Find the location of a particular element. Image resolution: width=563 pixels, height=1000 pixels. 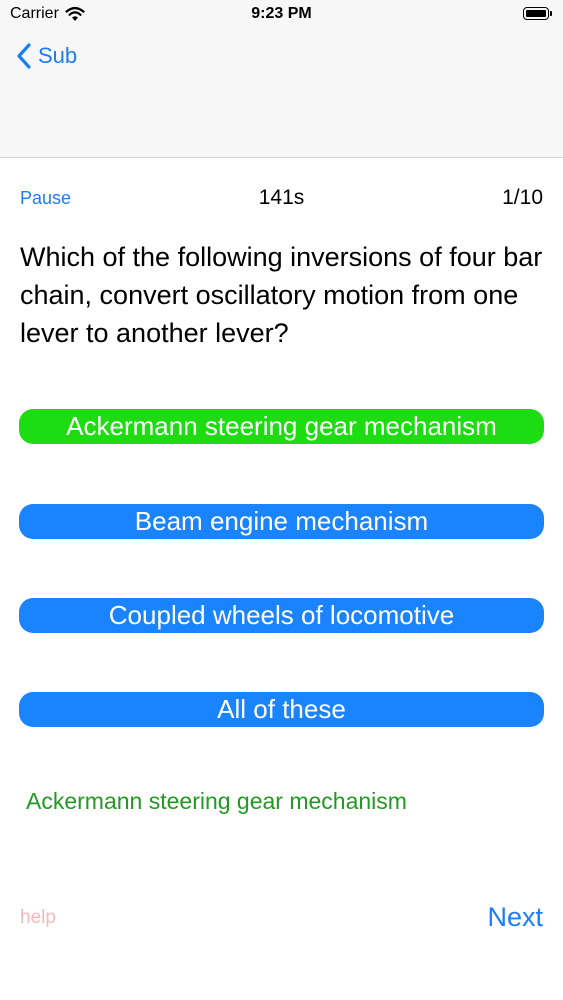

answer-option-2: Beam engine mechanism is located at coordinates (281, 521).